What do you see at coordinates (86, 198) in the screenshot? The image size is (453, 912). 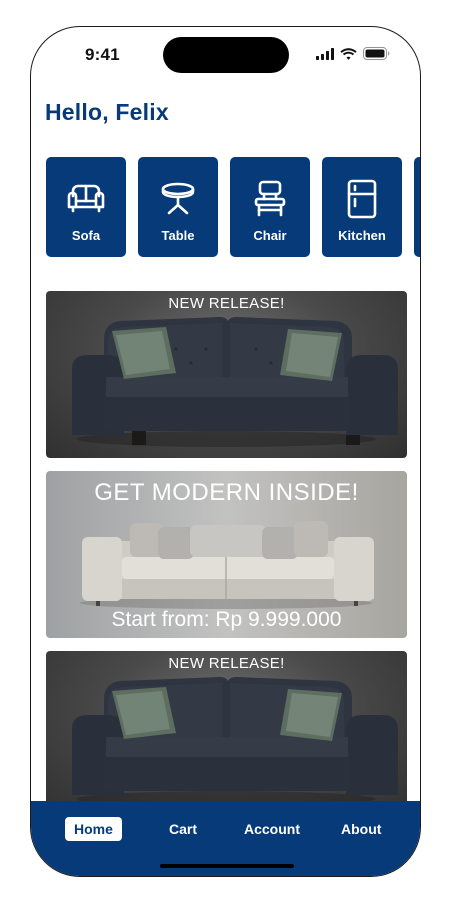 I see `sofa-icon` at bounding box center [86, 198].